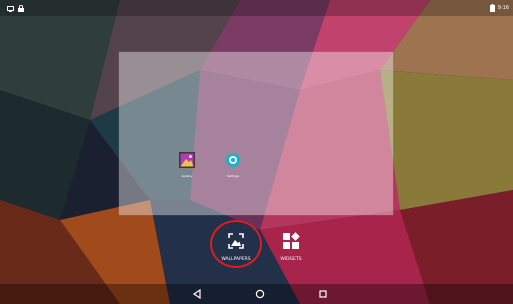  I want to click on highlight-circle, so click(236, 244).